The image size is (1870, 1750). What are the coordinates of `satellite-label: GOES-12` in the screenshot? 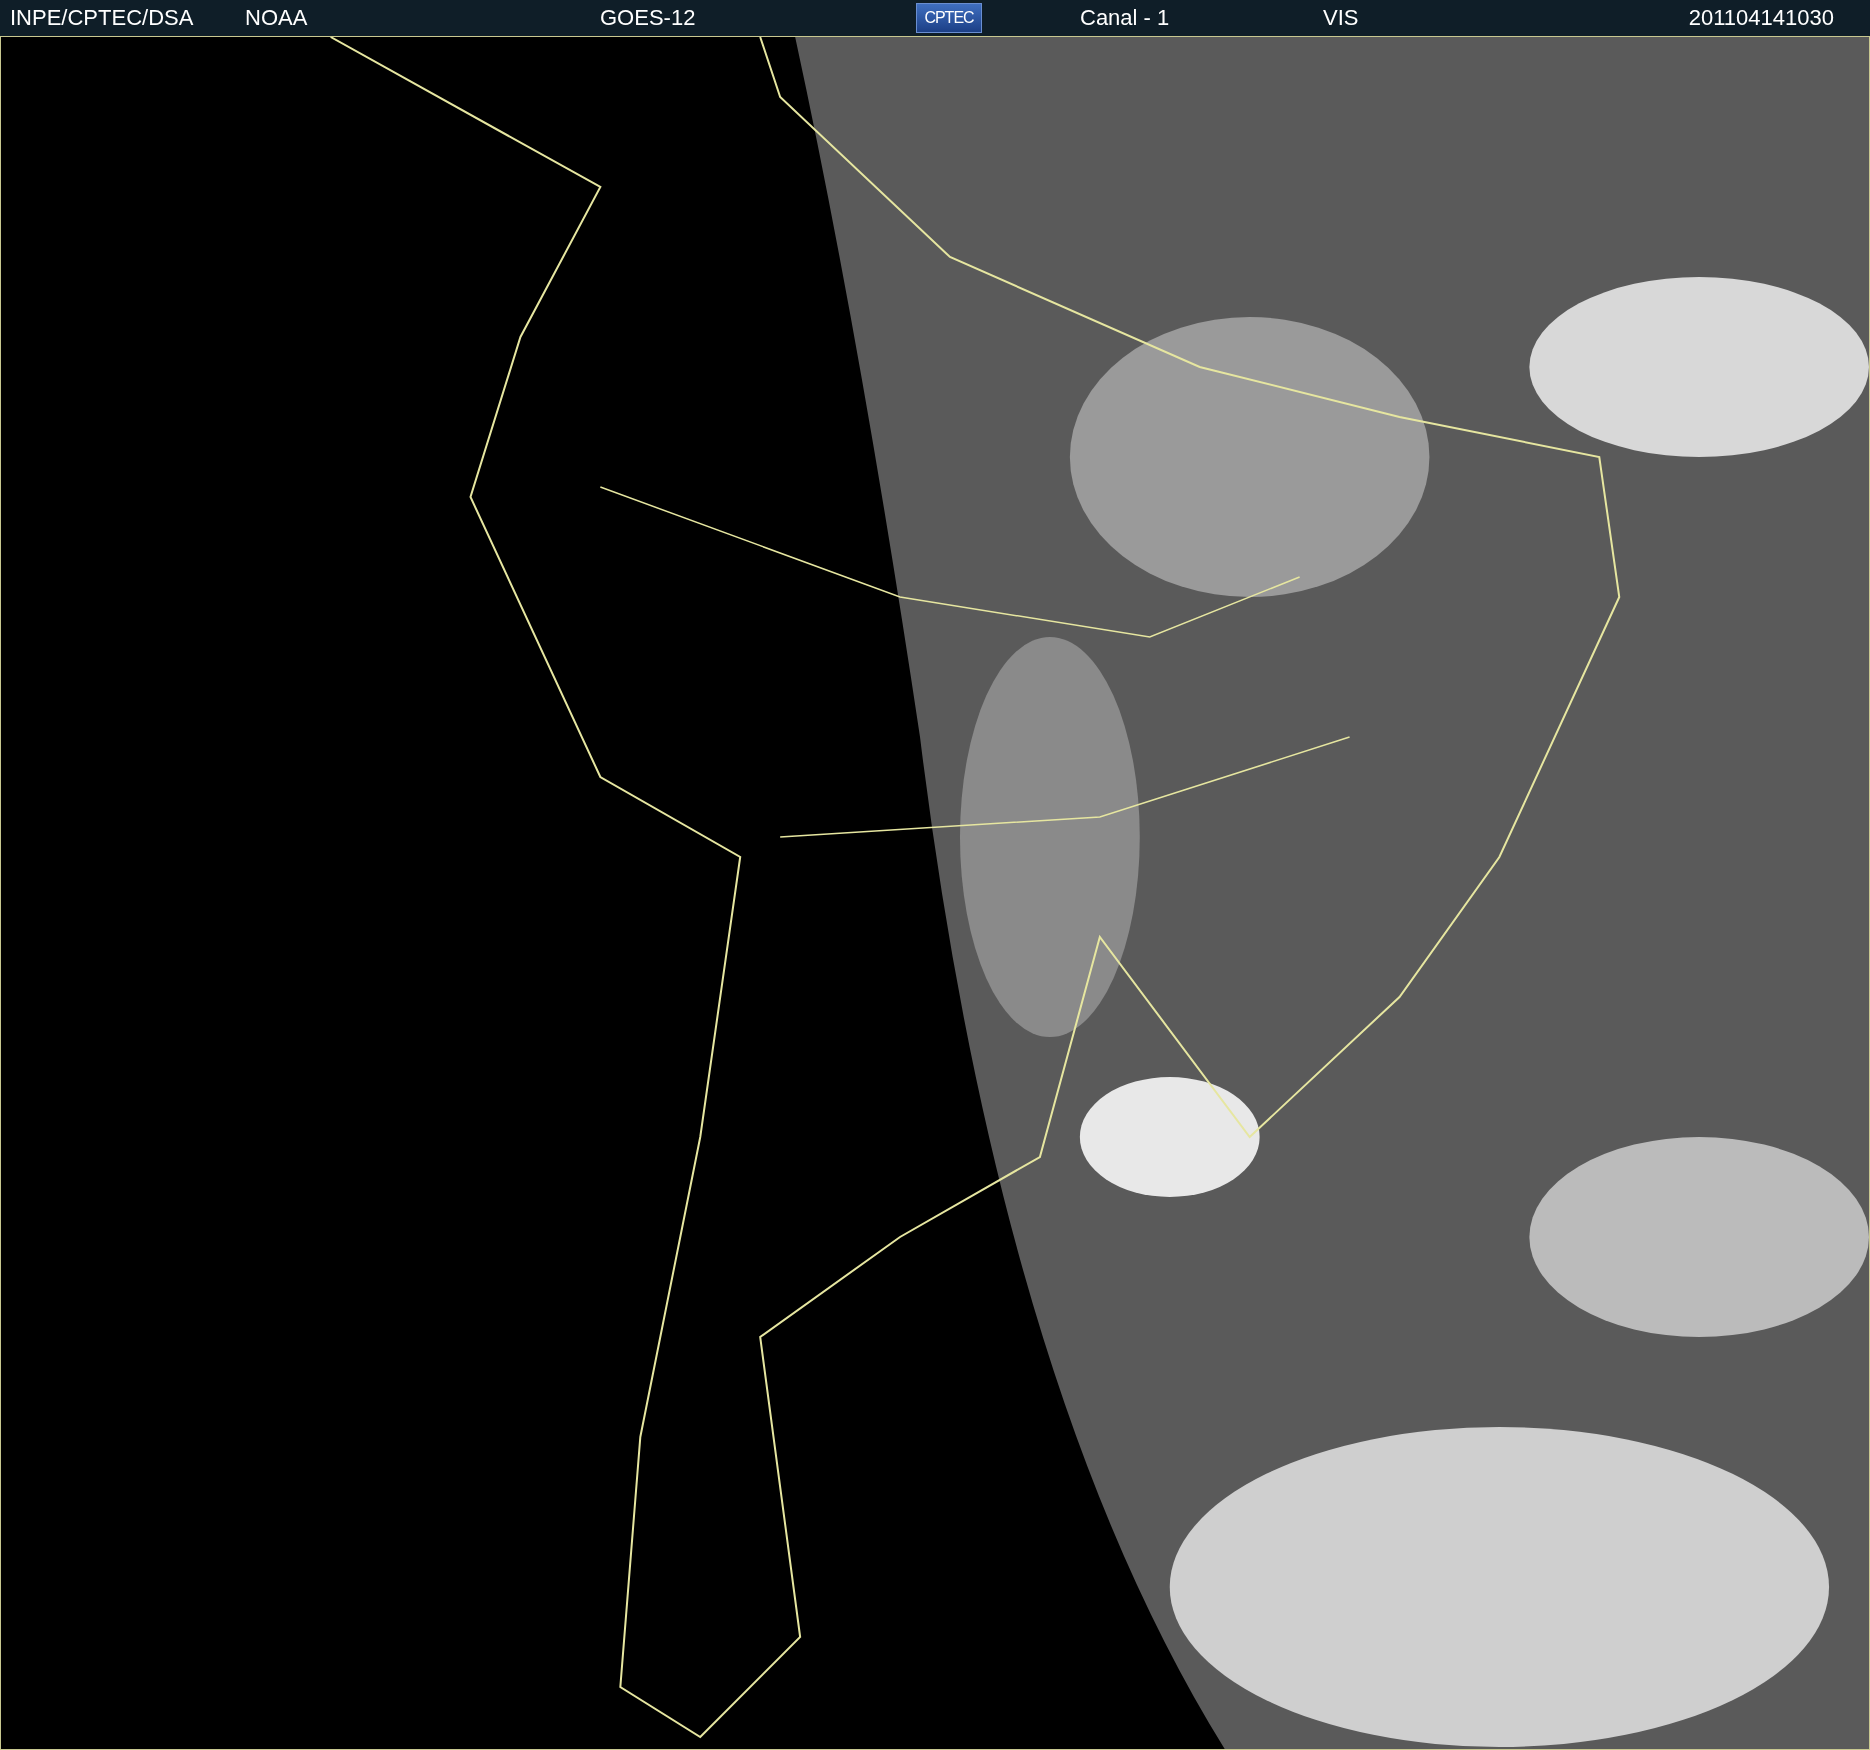 It's located at (648, 18).